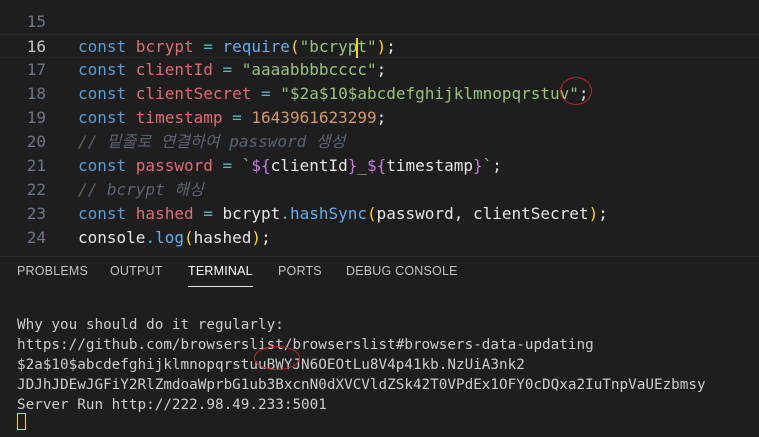 The image size is (759, 437). Describe the element at coordinates (338, 47) in the screenshot. I see `code-token: "bcrypt"` at that location.